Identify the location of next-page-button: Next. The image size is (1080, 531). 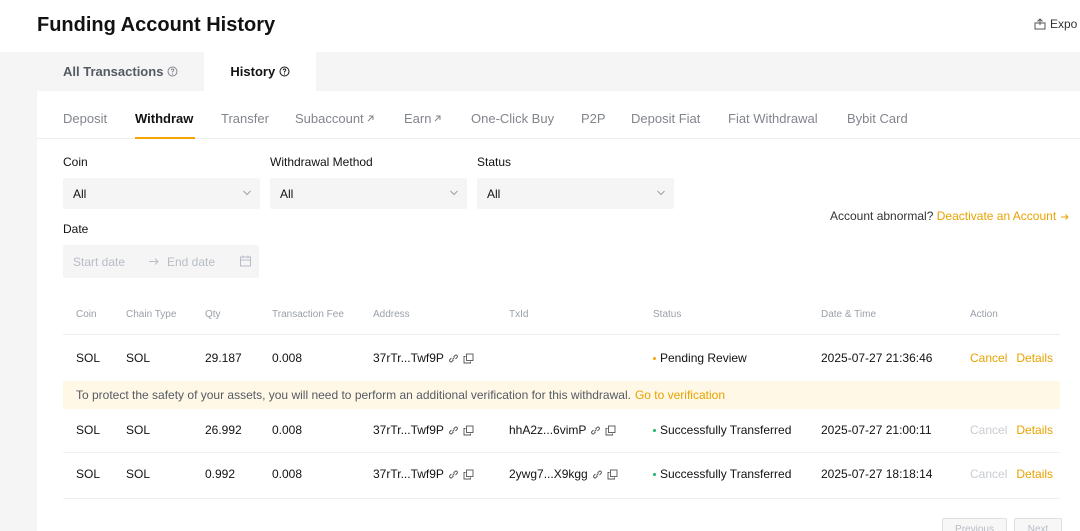
(1038, 524).